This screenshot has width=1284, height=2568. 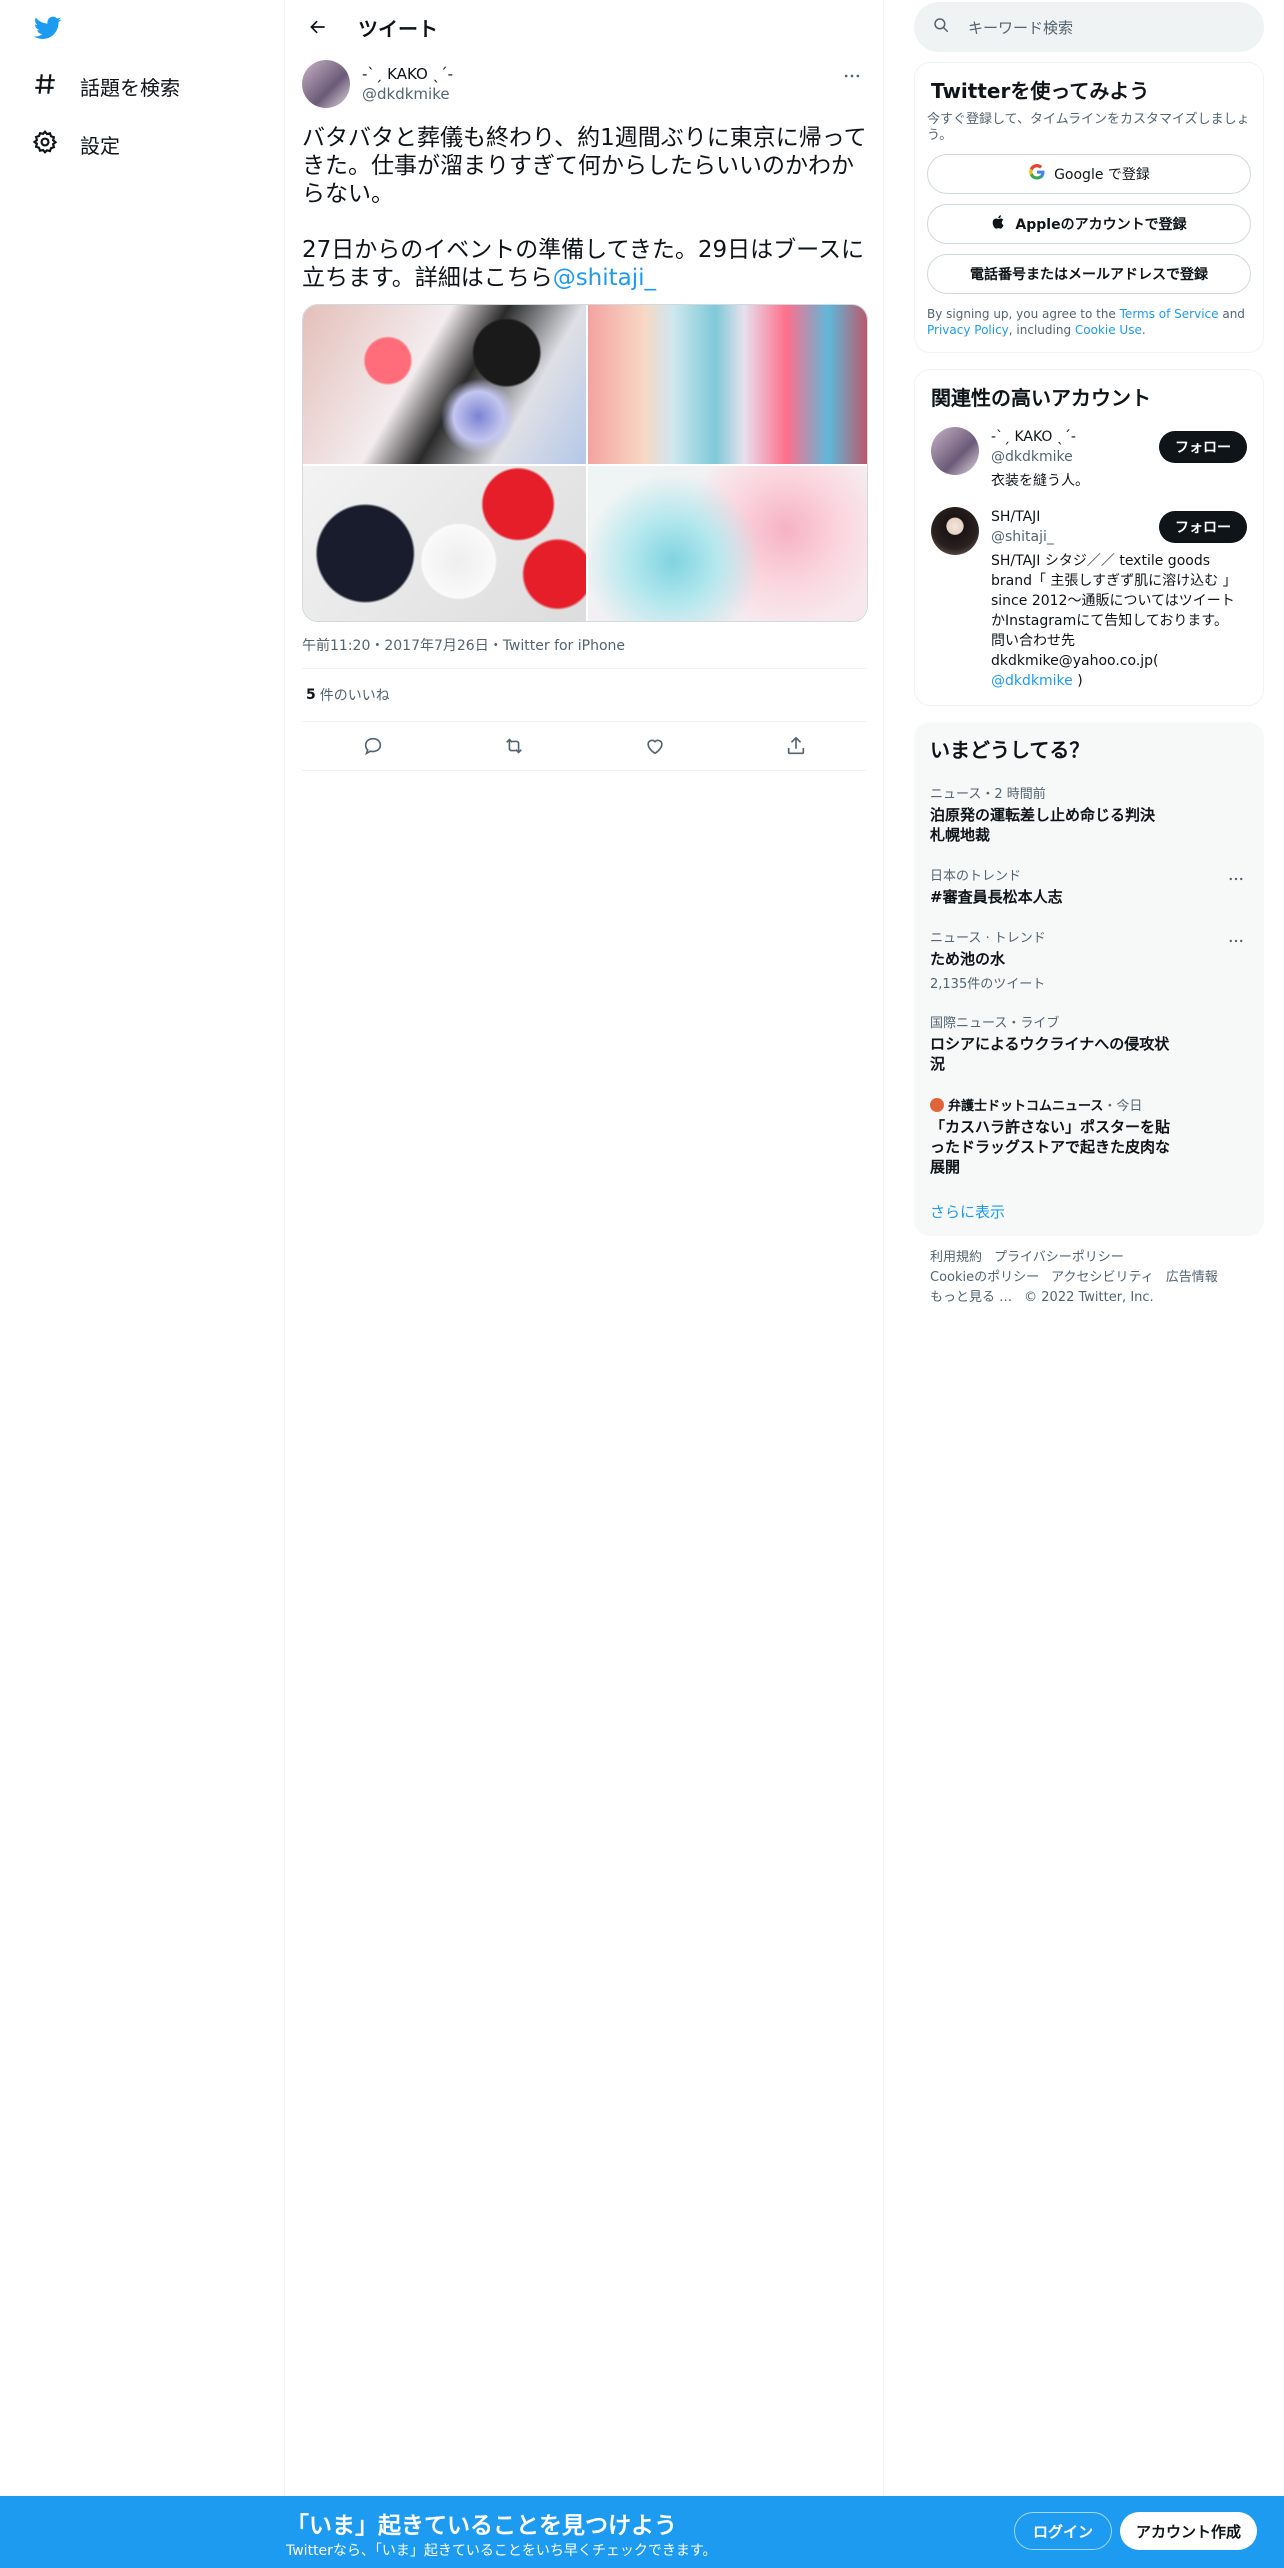 What do you see at coordinates (796, 746) in the screenshot?
I see `share-icon` at bounding box center [796, 746].